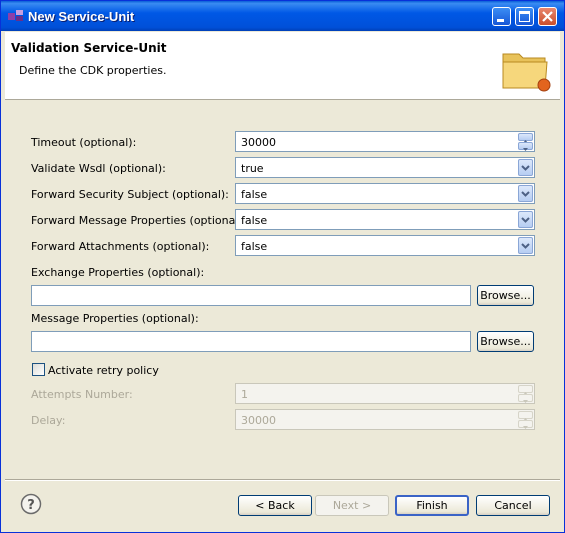 Image resolution: width=565 pixels, height=533 pixels. What do you see at coordinates (385, 167) in the screenshot?
I see `validate-wsdl-select: true` at bounding box center [385, 167].